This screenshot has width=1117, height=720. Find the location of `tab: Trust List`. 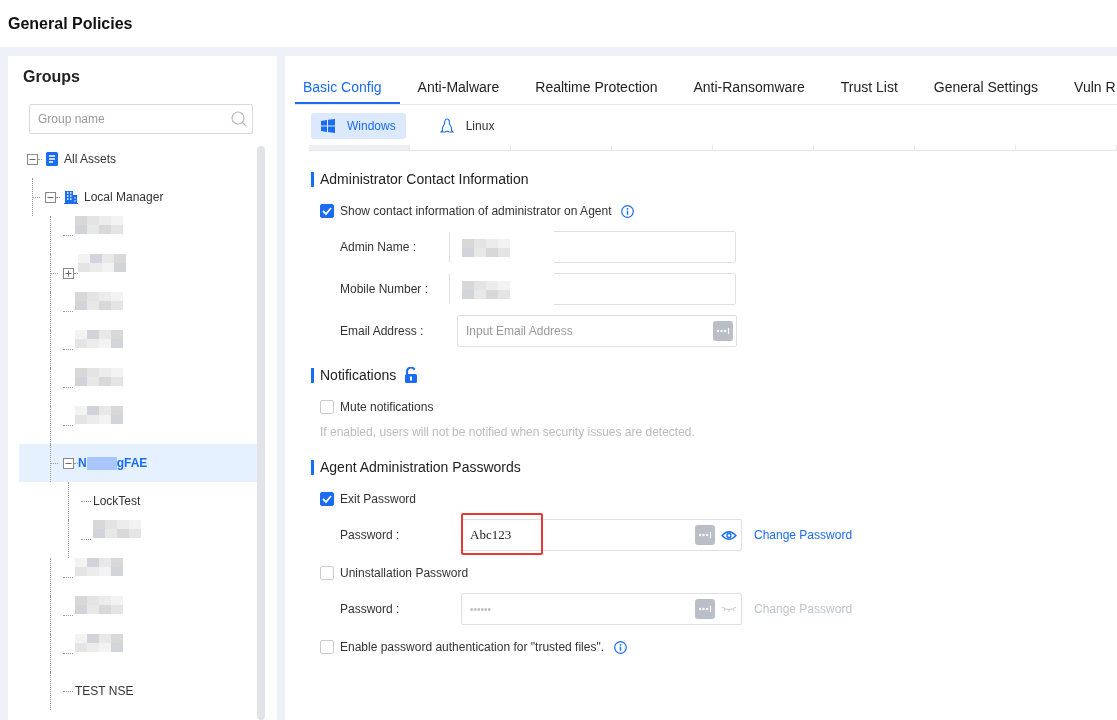

tab: Trust List is located at coordinates (874, 80).